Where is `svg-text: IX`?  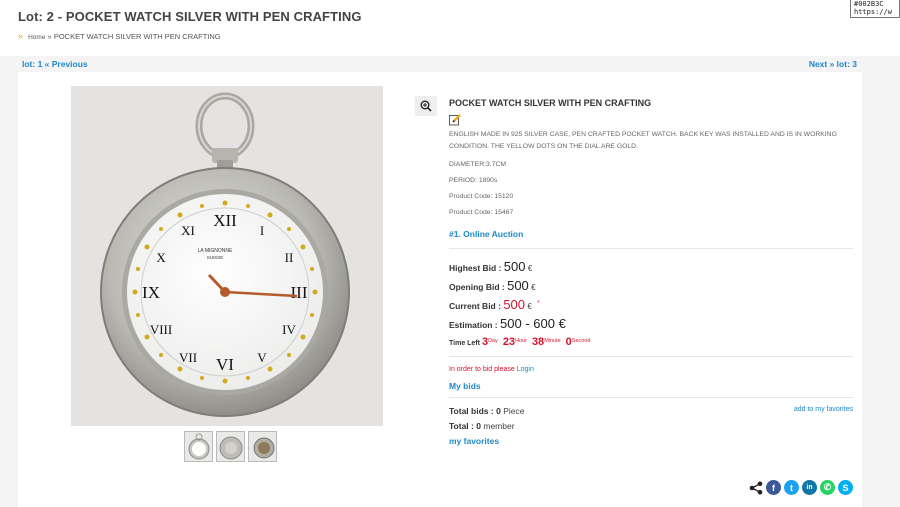
svg-text: IX is located at coordinates (151, 292).